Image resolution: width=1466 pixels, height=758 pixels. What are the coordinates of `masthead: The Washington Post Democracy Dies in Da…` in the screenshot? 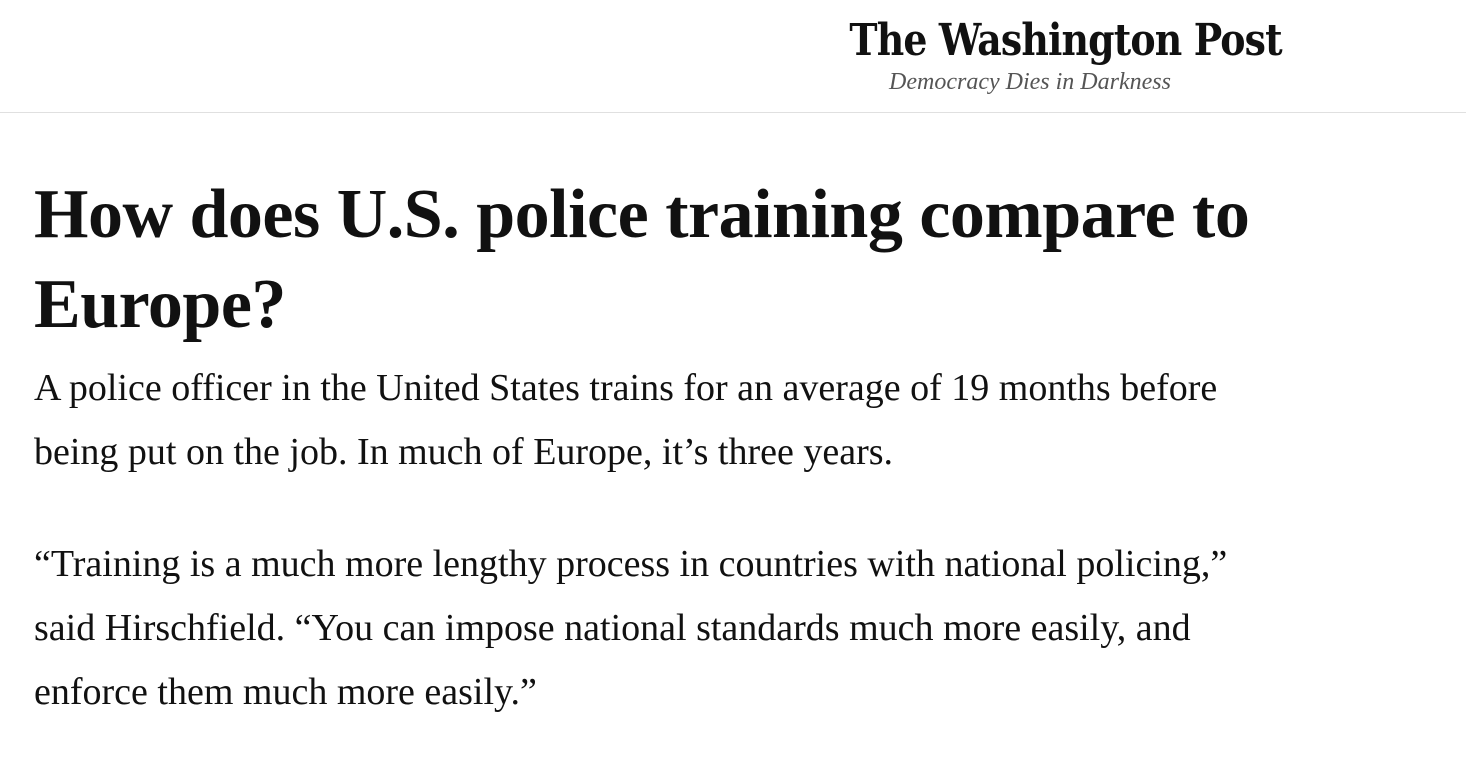 It's located at (733, 56).